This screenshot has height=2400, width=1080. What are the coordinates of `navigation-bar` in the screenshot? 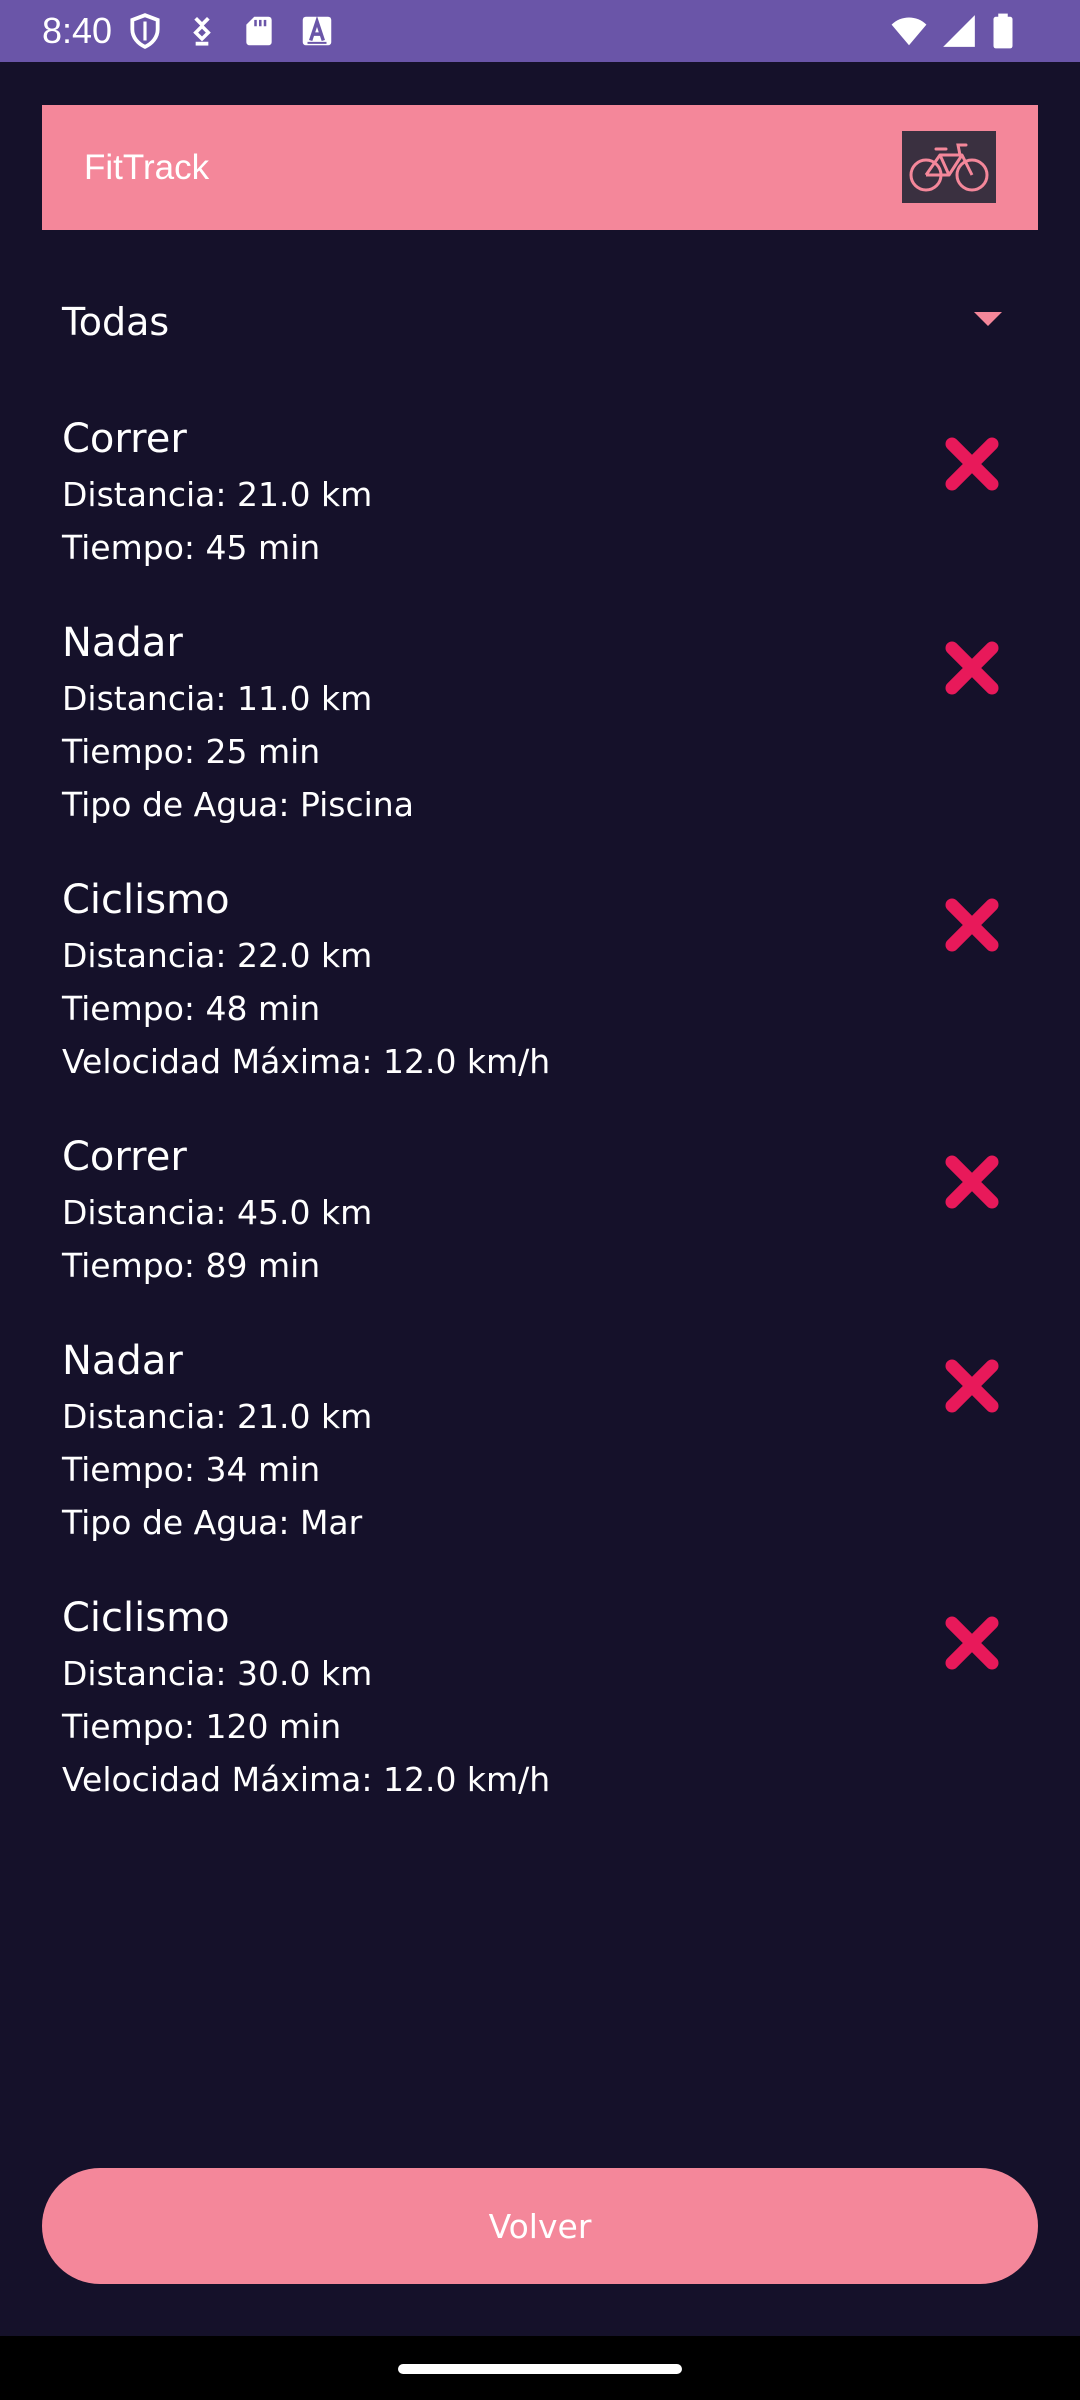 It's located at (540, 2368).